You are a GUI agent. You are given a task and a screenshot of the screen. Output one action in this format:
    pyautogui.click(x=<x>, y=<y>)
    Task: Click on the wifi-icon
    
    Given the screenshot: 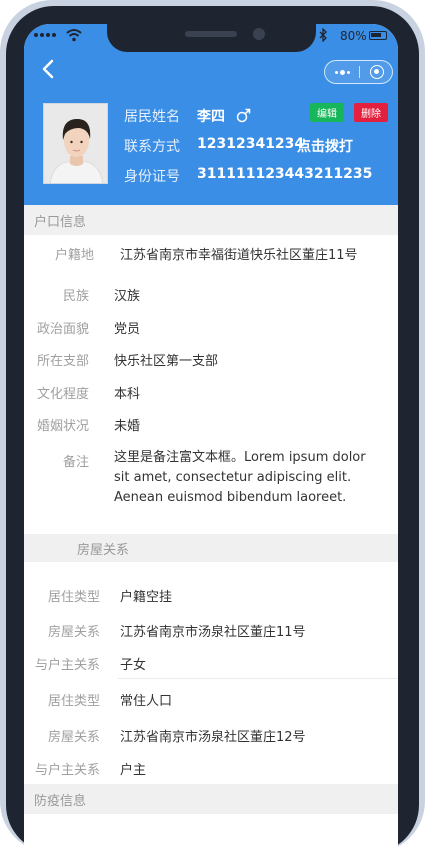 What is the action you would take?
    pyautogui.click(x=74, y=35)
    